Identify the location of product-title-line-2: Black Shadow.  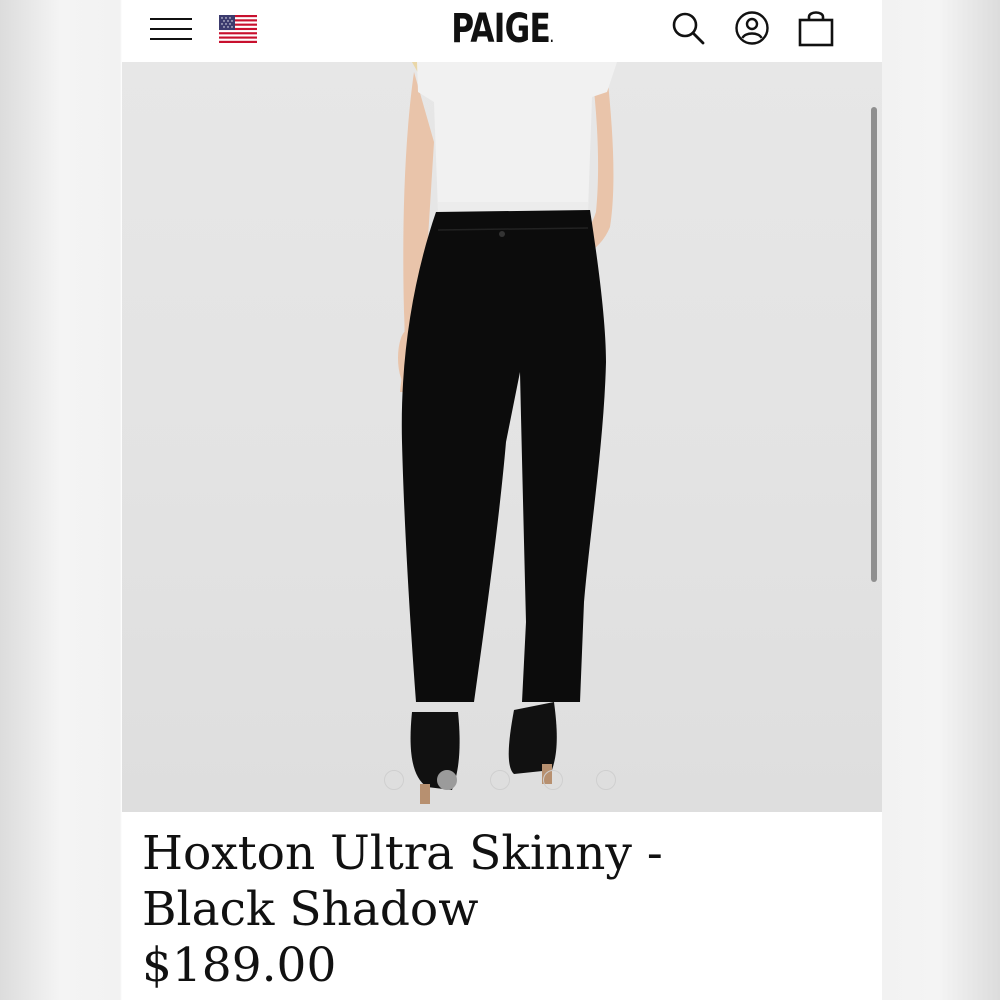
(310, 909).